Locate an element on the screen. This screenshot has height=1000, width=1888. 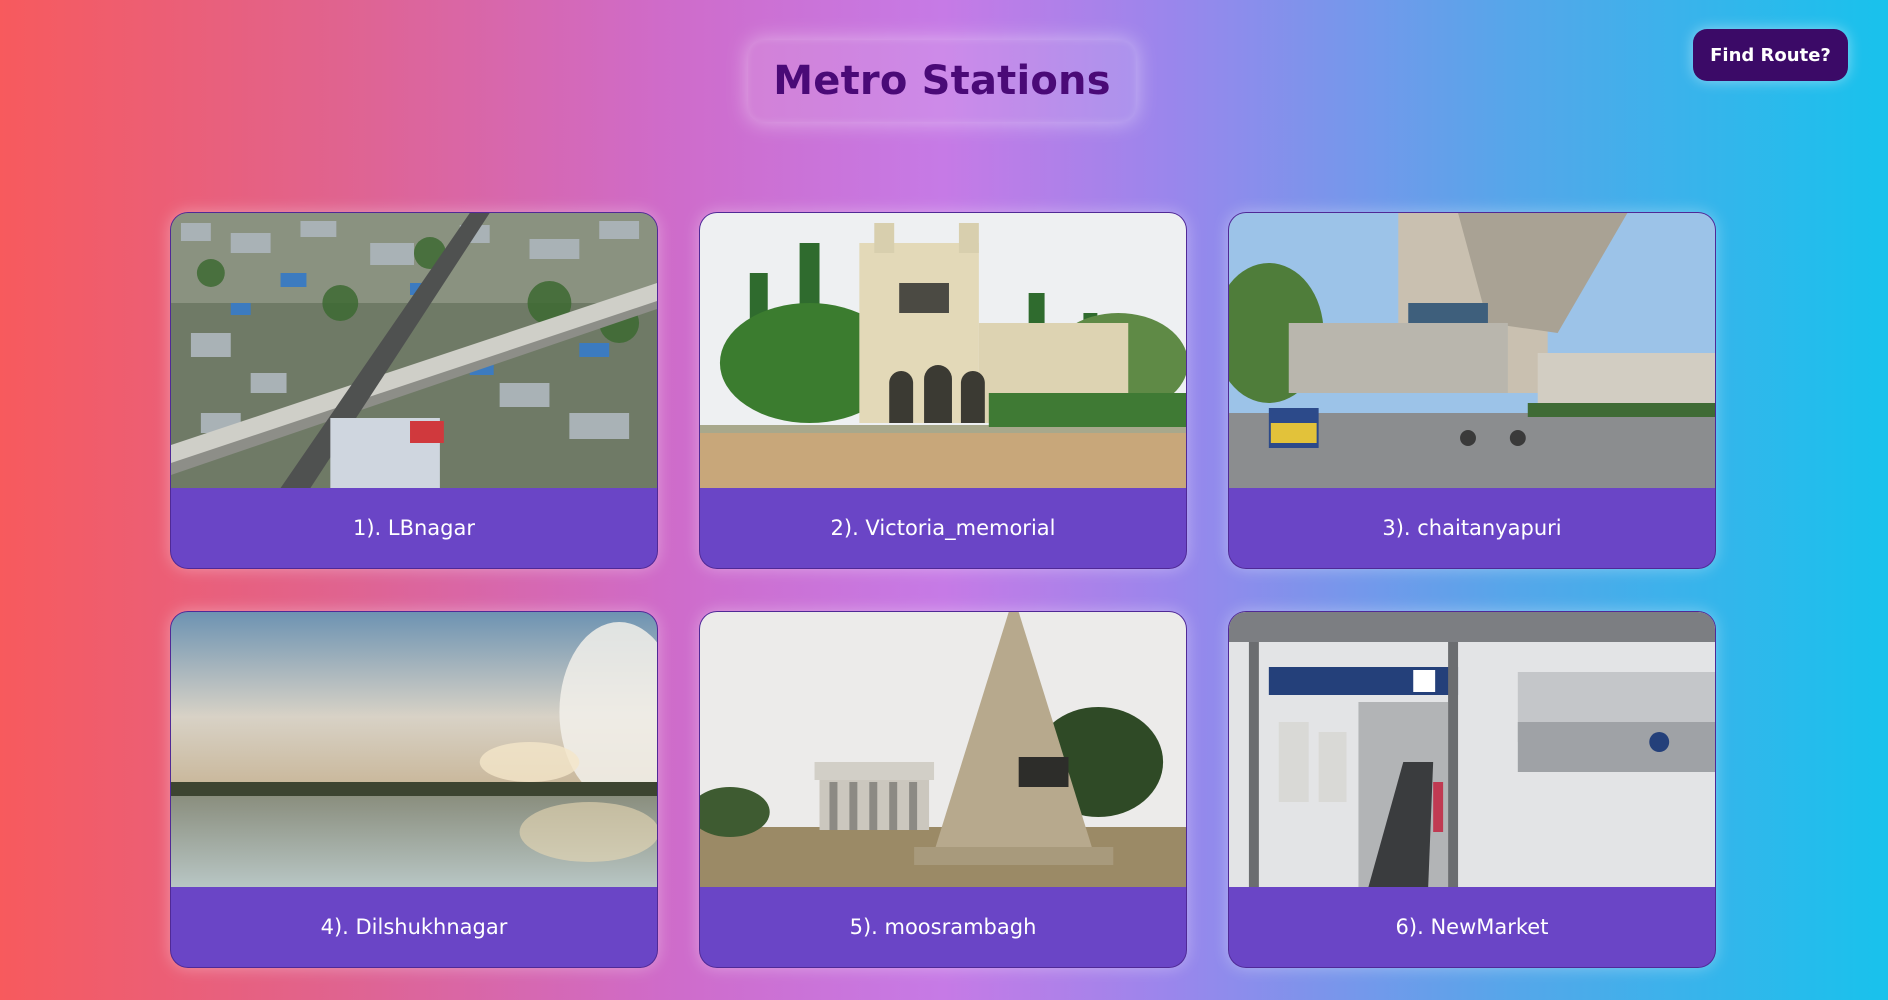
station-label-lbnagar: 1). LBnagar is located at coordinates (414, 528).